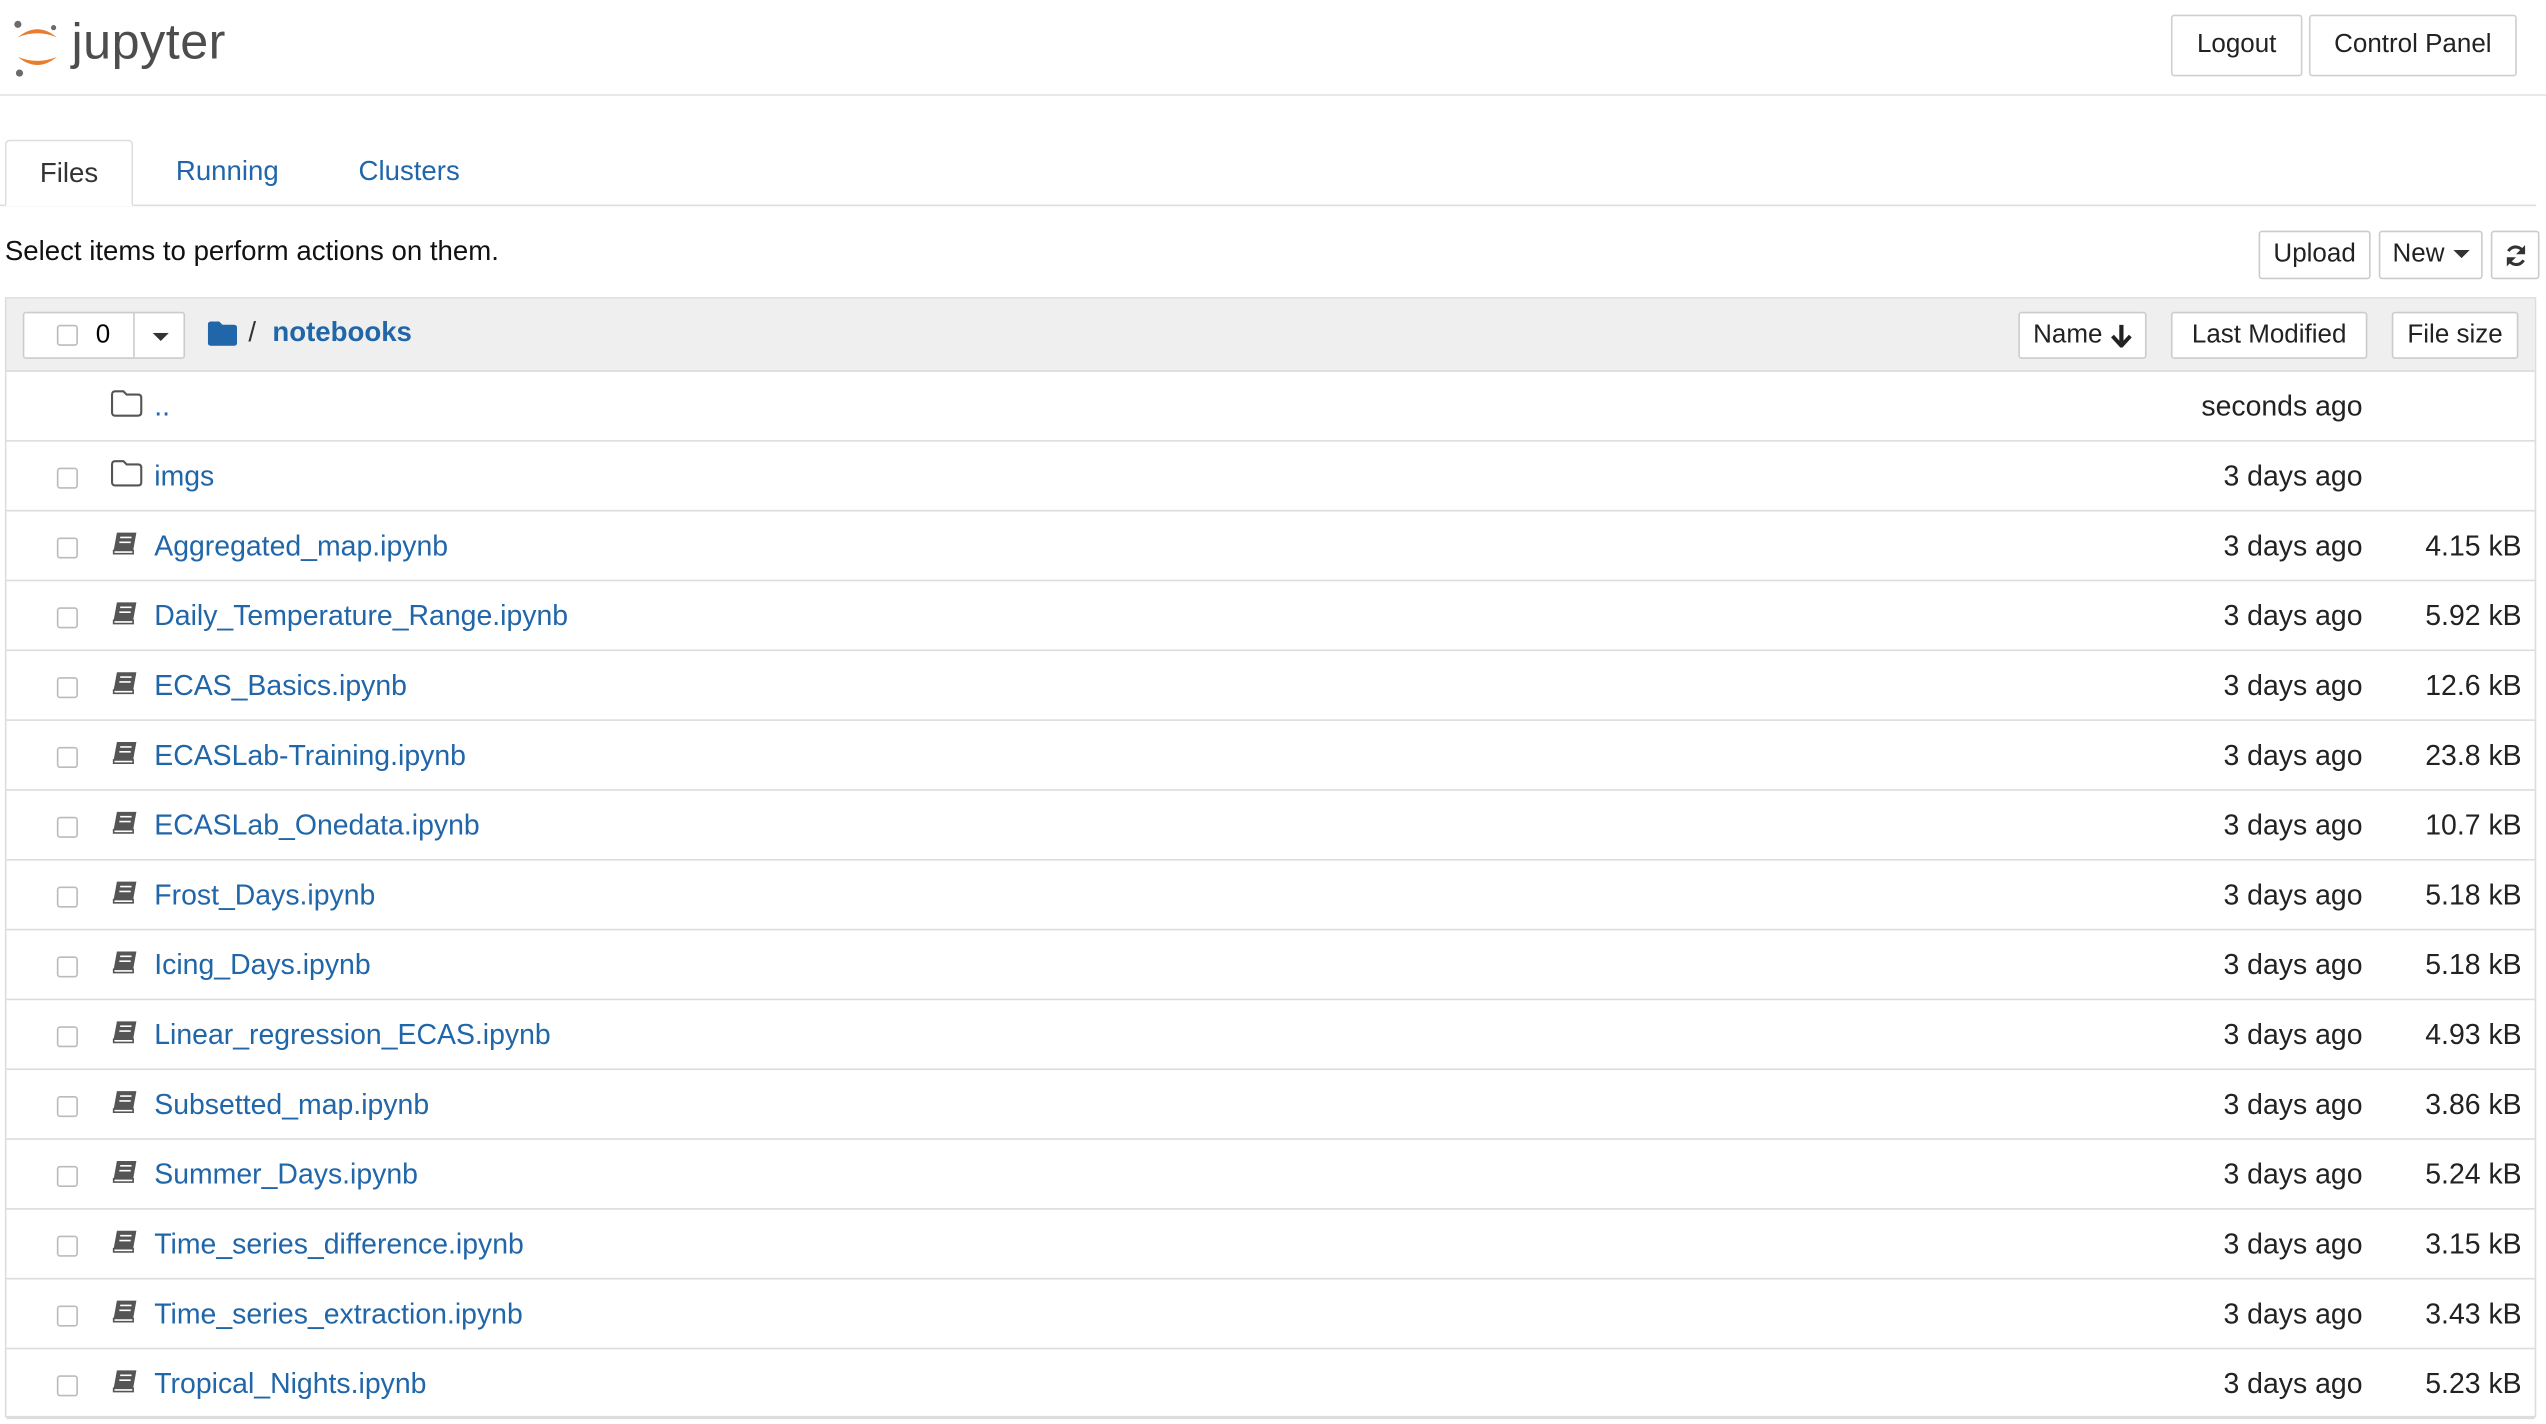 The height and width of the screenshot is (1424, 2546). What do you see at coordinates (162, 407) in the screenshot?
I see `file-name-link: ..` at bounding box center [162, 407].